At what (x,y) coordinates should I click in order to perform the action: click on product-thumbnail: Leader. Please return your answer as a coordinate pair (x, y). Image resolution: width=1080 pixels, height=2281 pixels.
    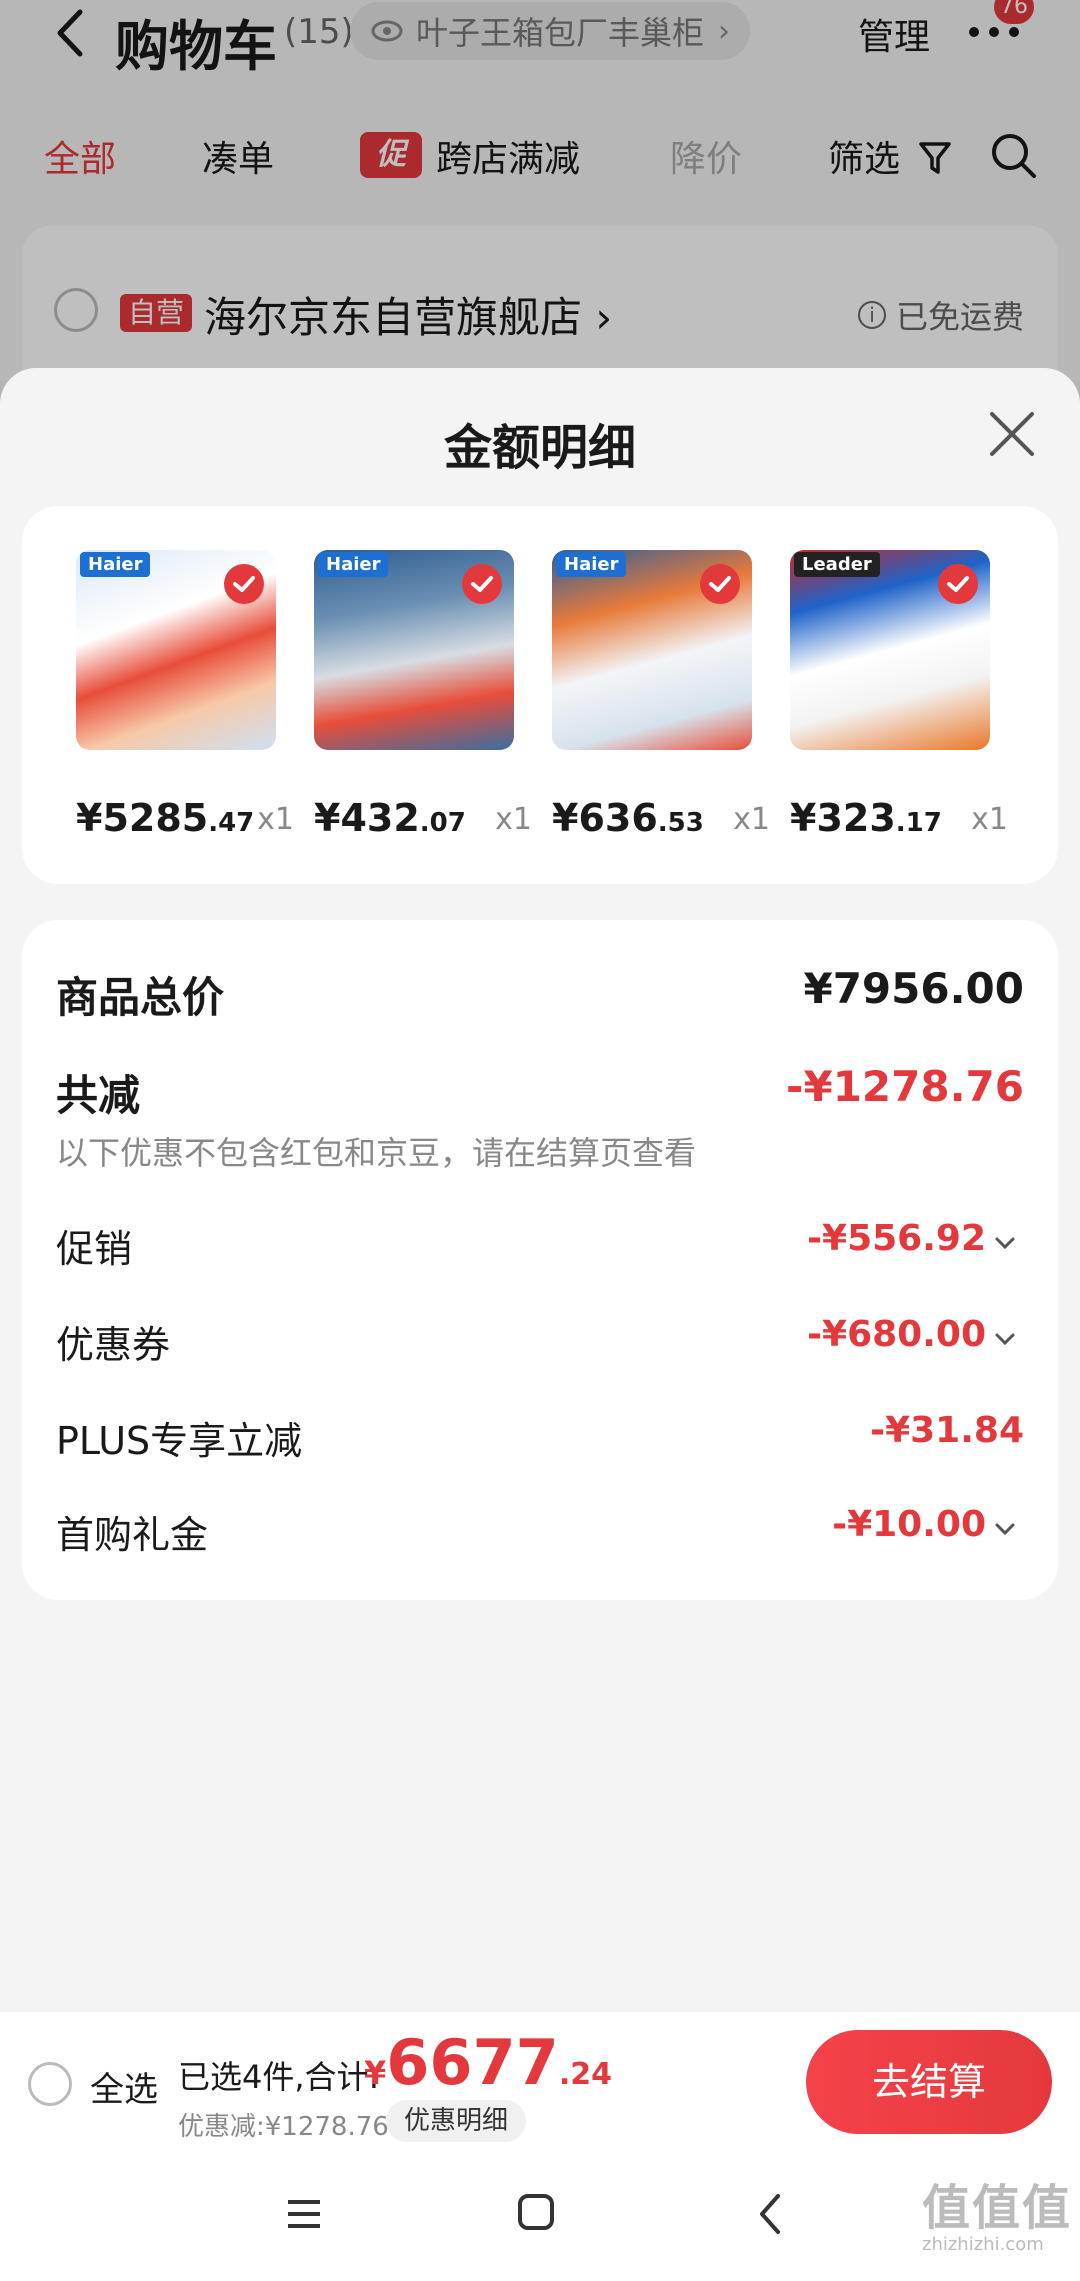
    Looking at the image, I should click on (890, 650).